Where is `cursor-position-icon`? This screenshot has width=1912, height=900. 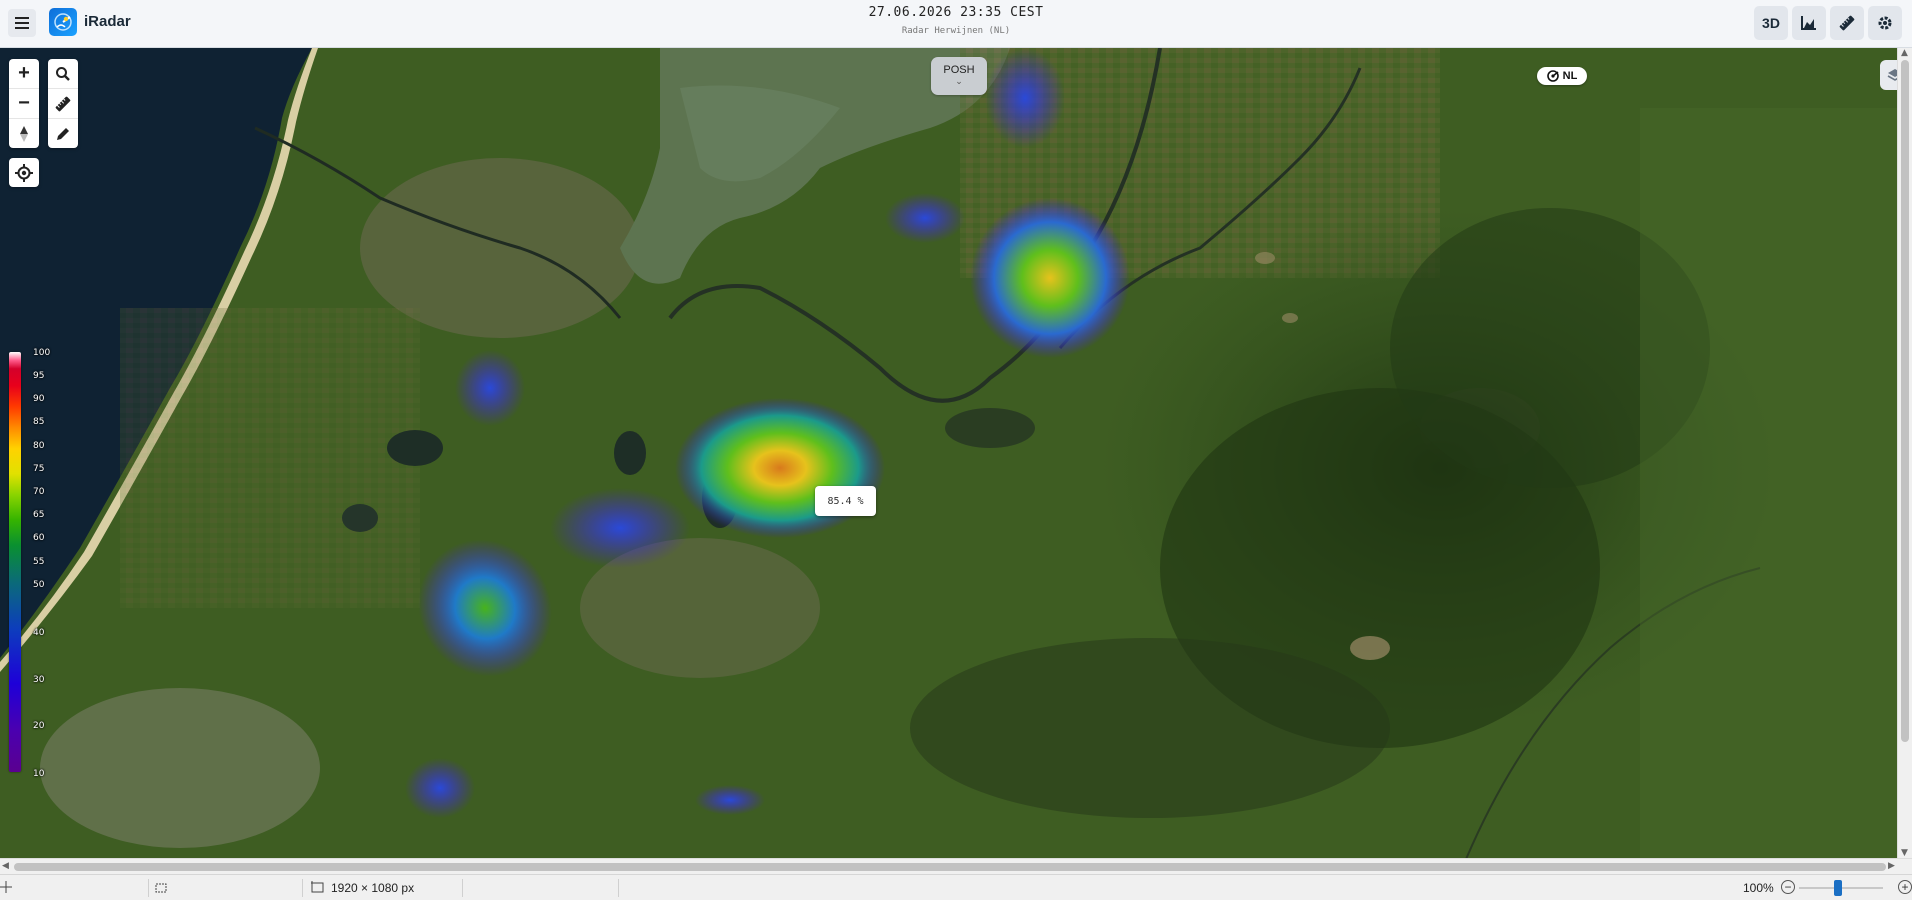
cursor-position-icon is located at coordinates (6, 887).